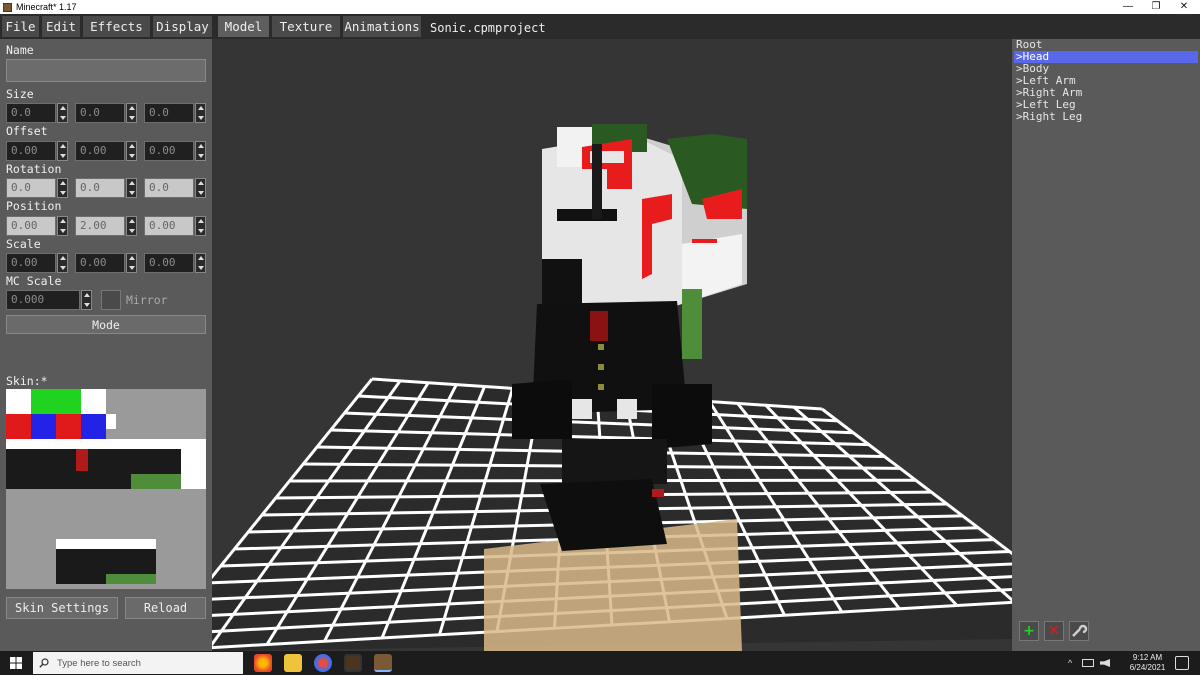 This screenshot has width=1200, height=675. I want to click on scale-y-field: 0.00, so click(100, 263).